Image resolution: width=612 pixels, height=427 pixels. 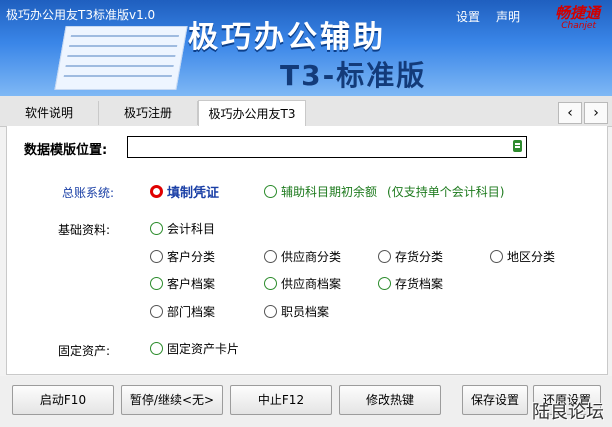 I want to click on fixed-asset-label: 固定资产:, so click(x=84, y=351).